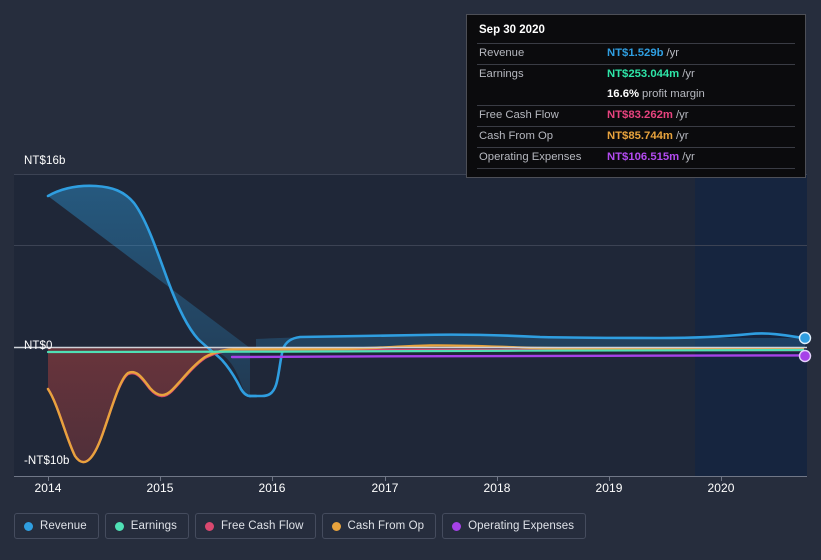 Image resolution: width=821 pixels, height=560 pixels. I want to click on tooltip-unit-profit-margin: profit margin, so click(673, 94).